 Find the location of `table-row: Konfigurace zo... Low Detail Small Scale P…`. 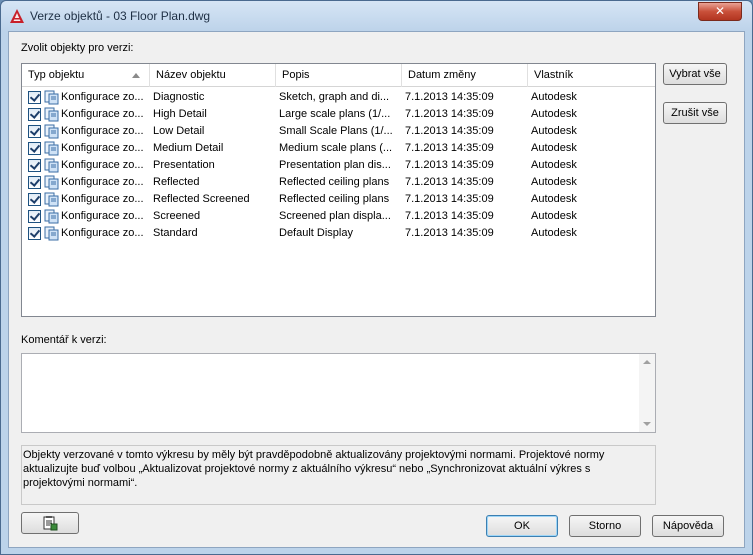

table-row: Konfigurace zo... Low Detail Small Scale P… is located at coordinates (338, 131).